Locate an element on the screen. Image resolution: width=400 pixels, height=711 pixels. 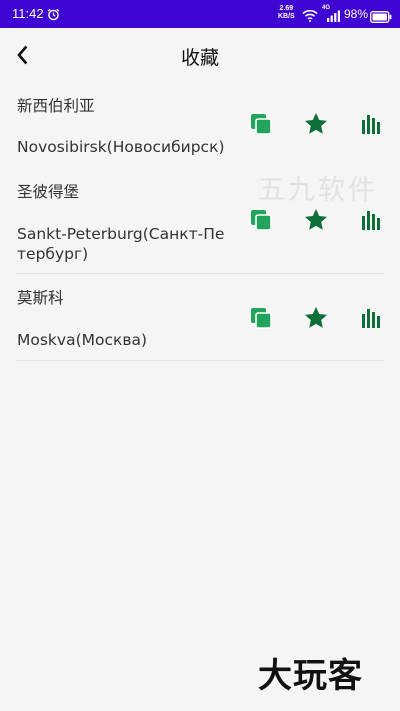
battery-icon is located at coordinates (381, 17).